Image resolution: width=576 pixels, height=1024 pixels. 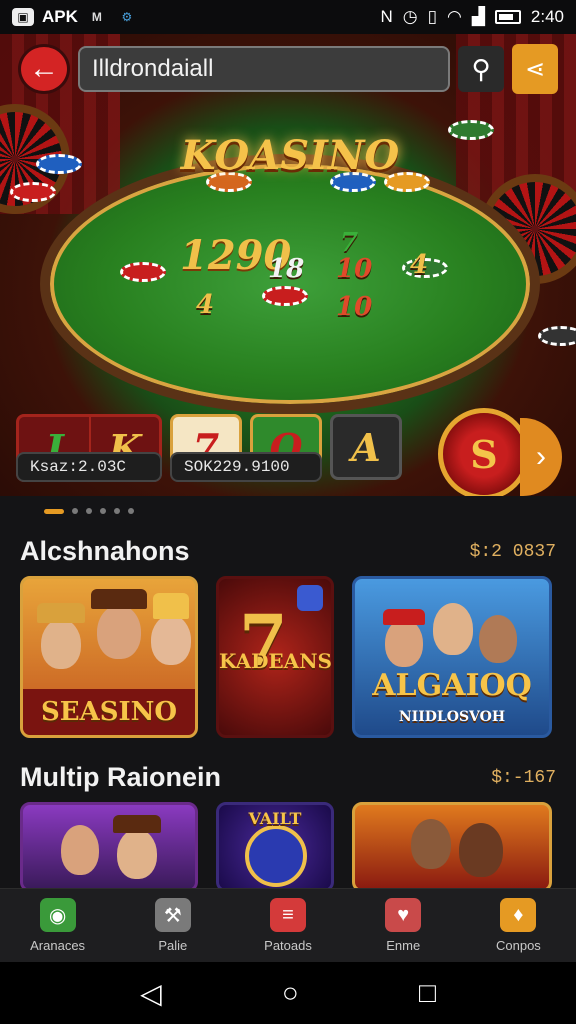 I want to click on casino-logo-title: KOASINO, so click(x=290, y=155).